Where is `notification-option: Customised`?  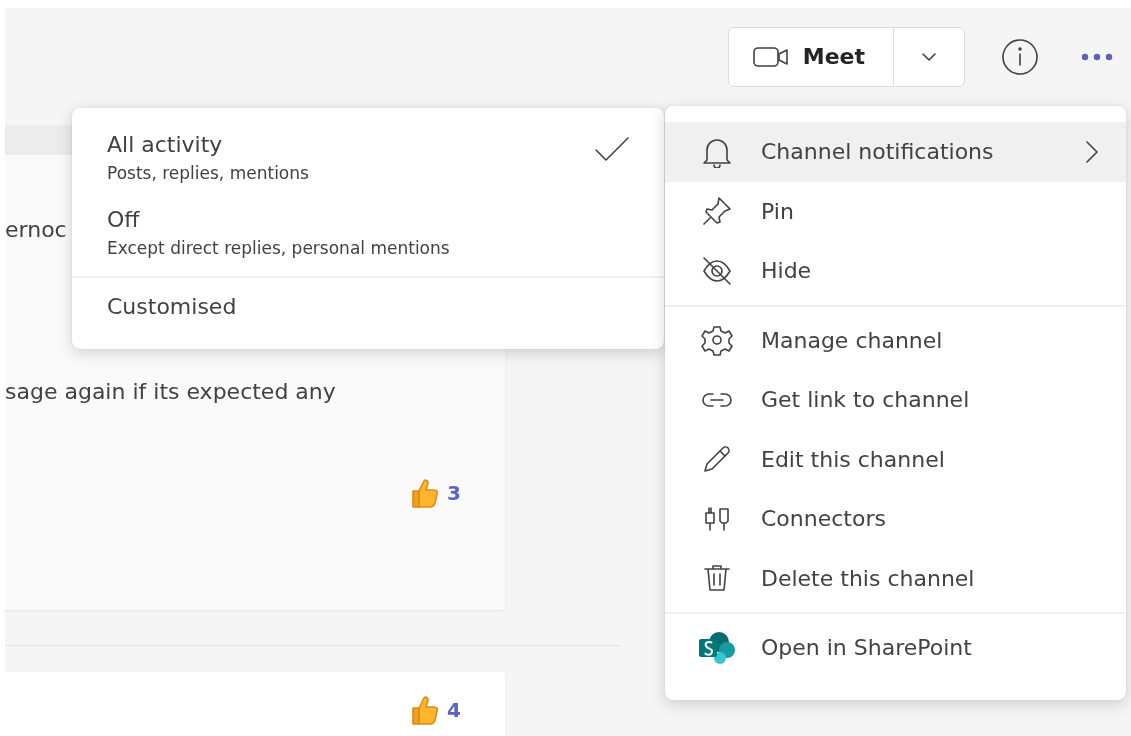
notification-option: Customised is located at coordinates (368, 310).